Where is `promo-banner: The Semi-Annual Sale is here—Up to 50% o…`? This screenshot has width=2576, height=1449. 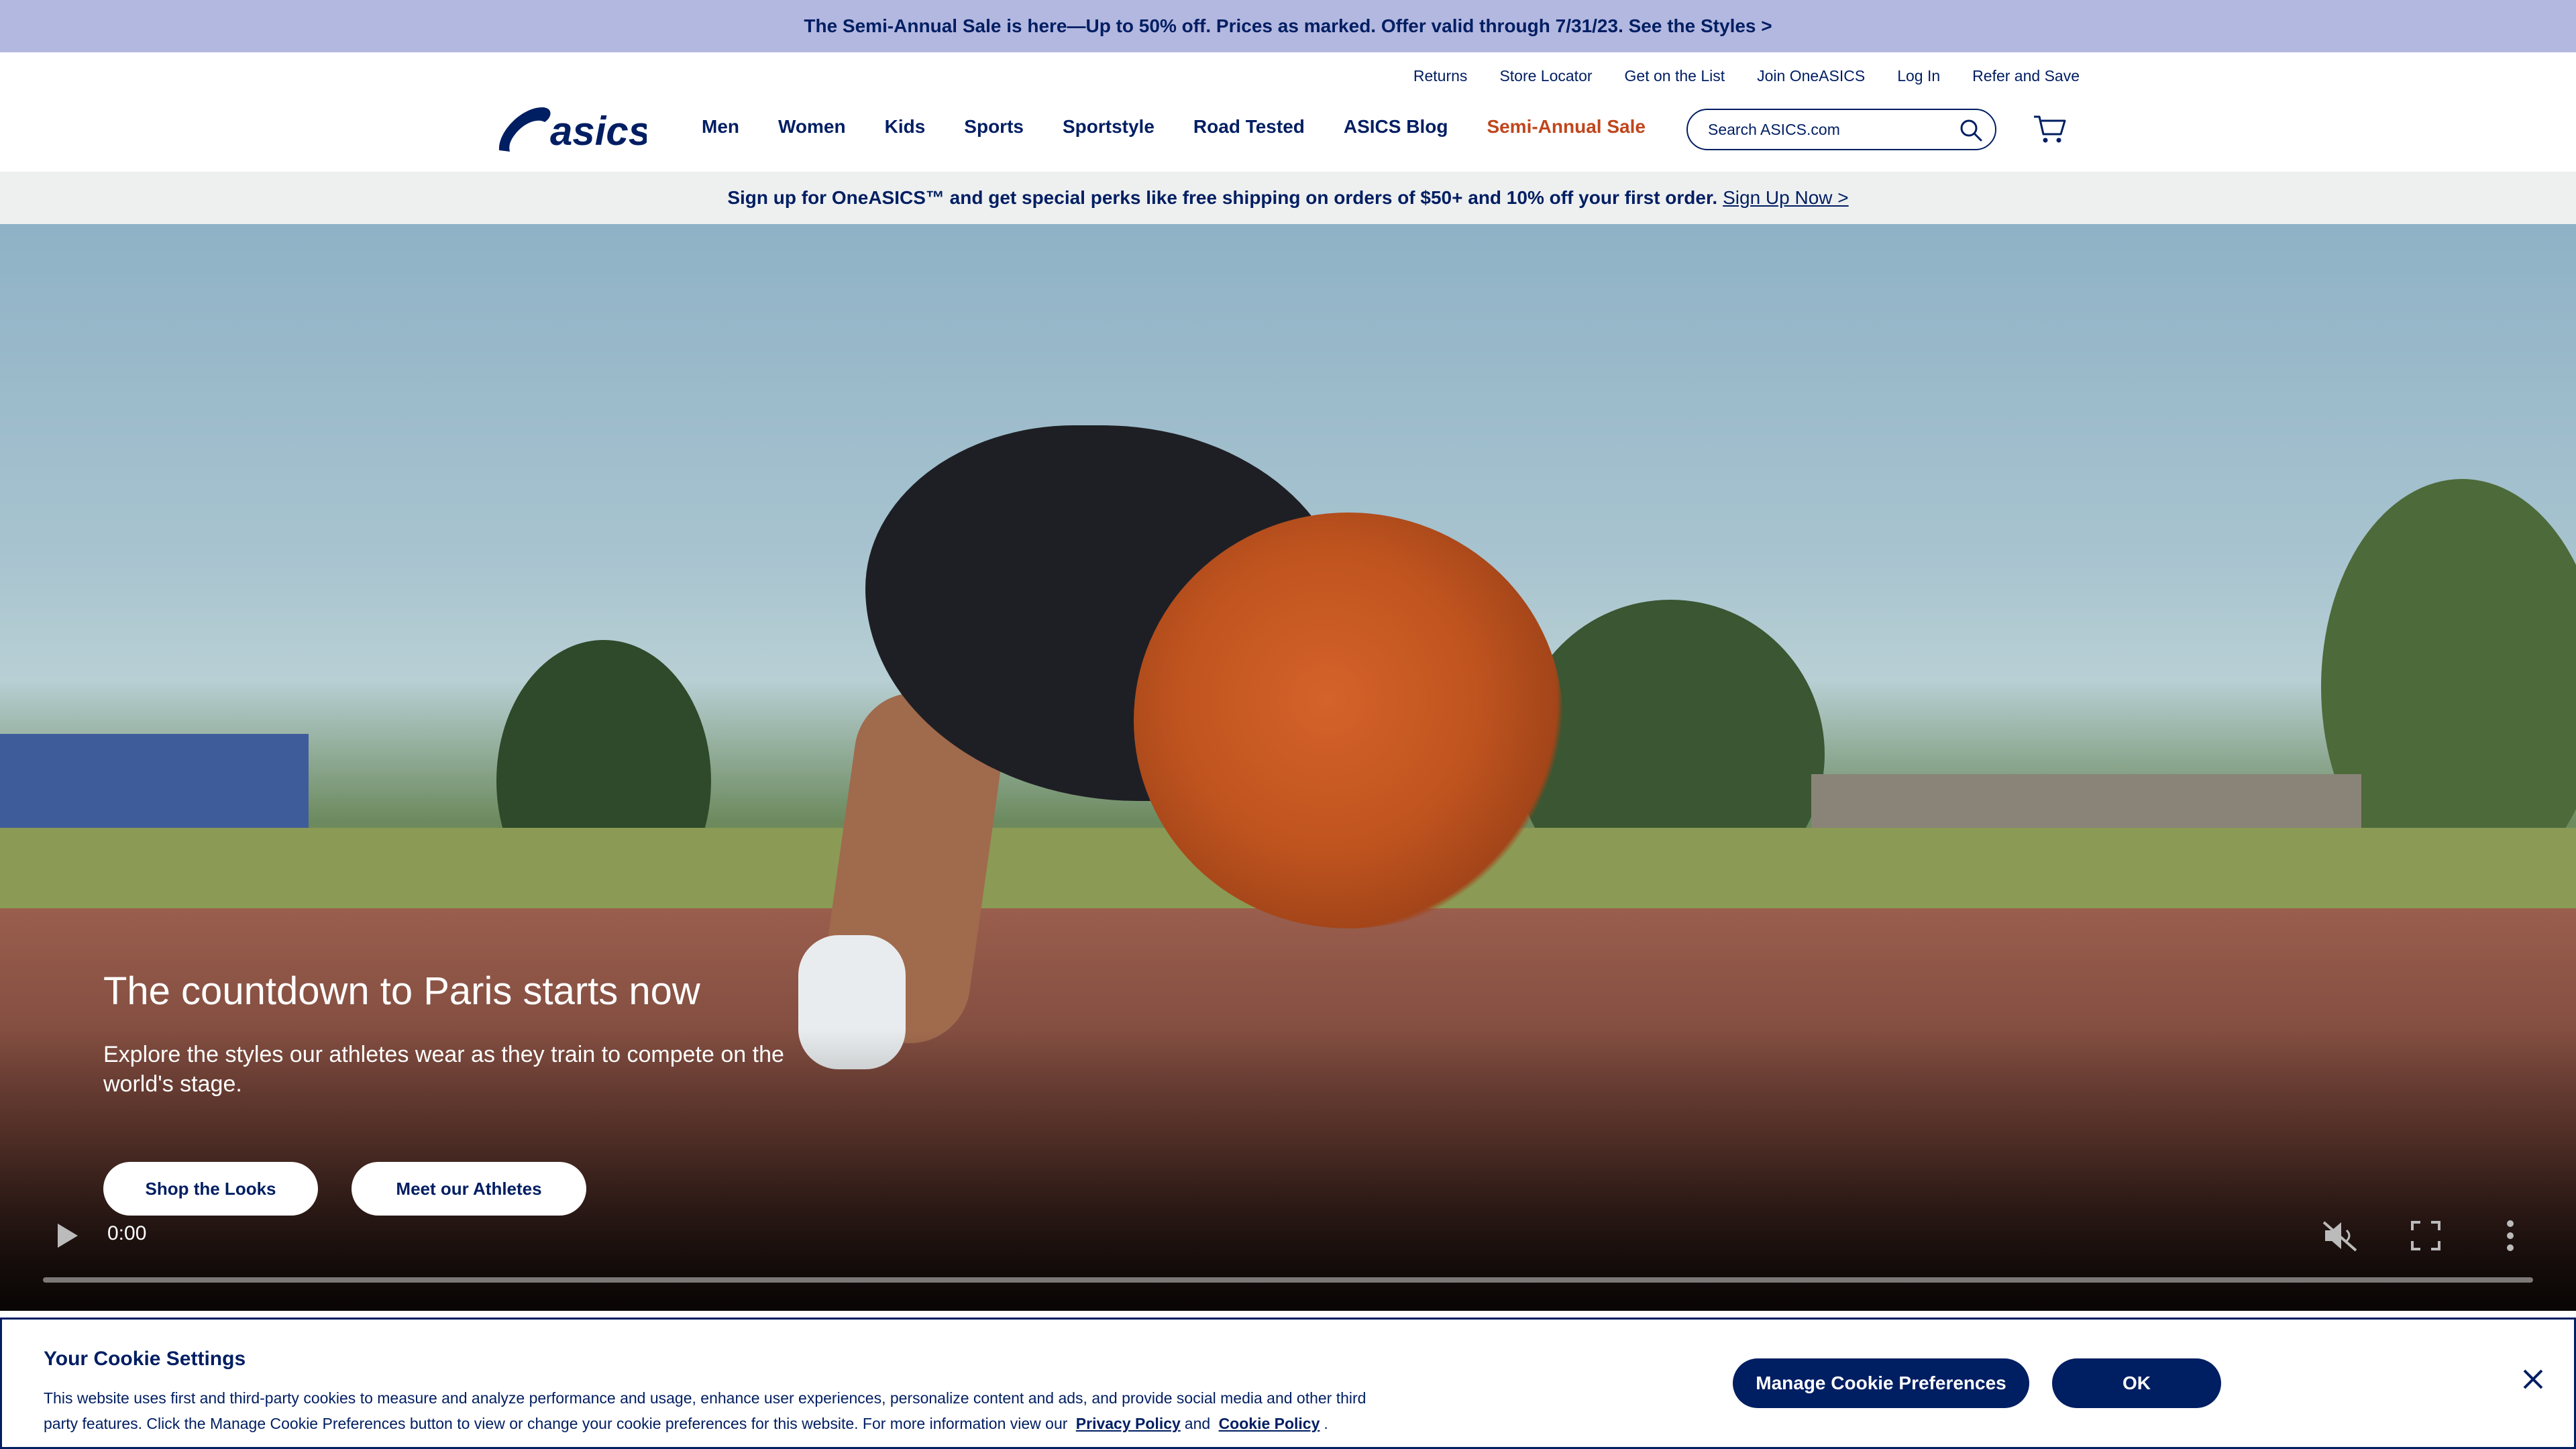 promo-banner: The Semi-Annual Sale is here—Up to 50% o… is located at coordinates (1288, 26).